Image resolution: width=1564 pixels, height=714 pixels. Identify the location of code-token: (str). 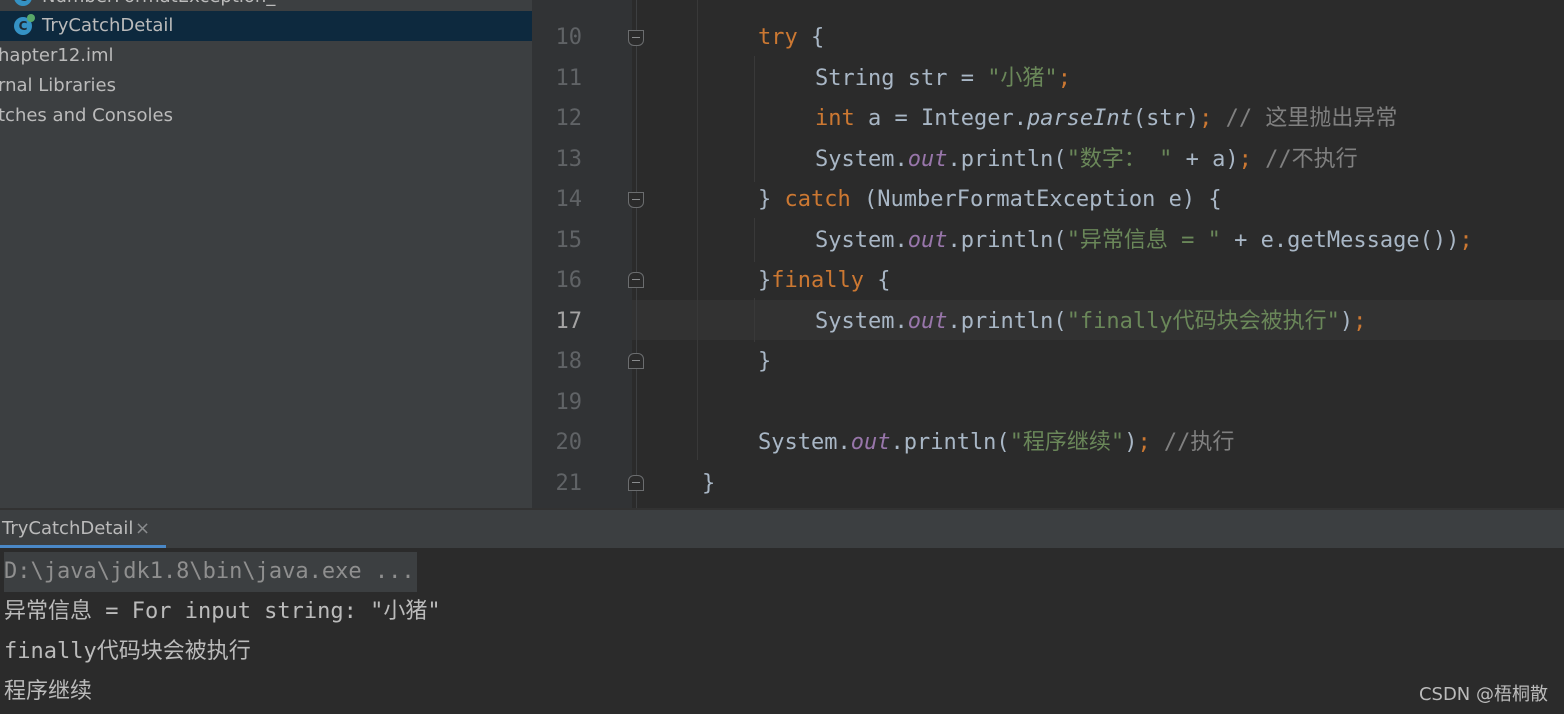
(1166, 118).